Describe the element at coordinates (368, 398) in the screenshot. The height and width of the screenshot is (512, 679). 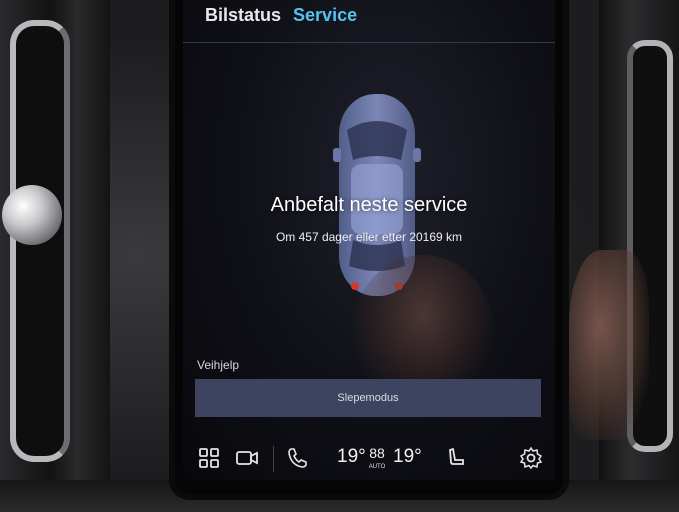
I see `tow-mode-button: Slepemodus` at that location.